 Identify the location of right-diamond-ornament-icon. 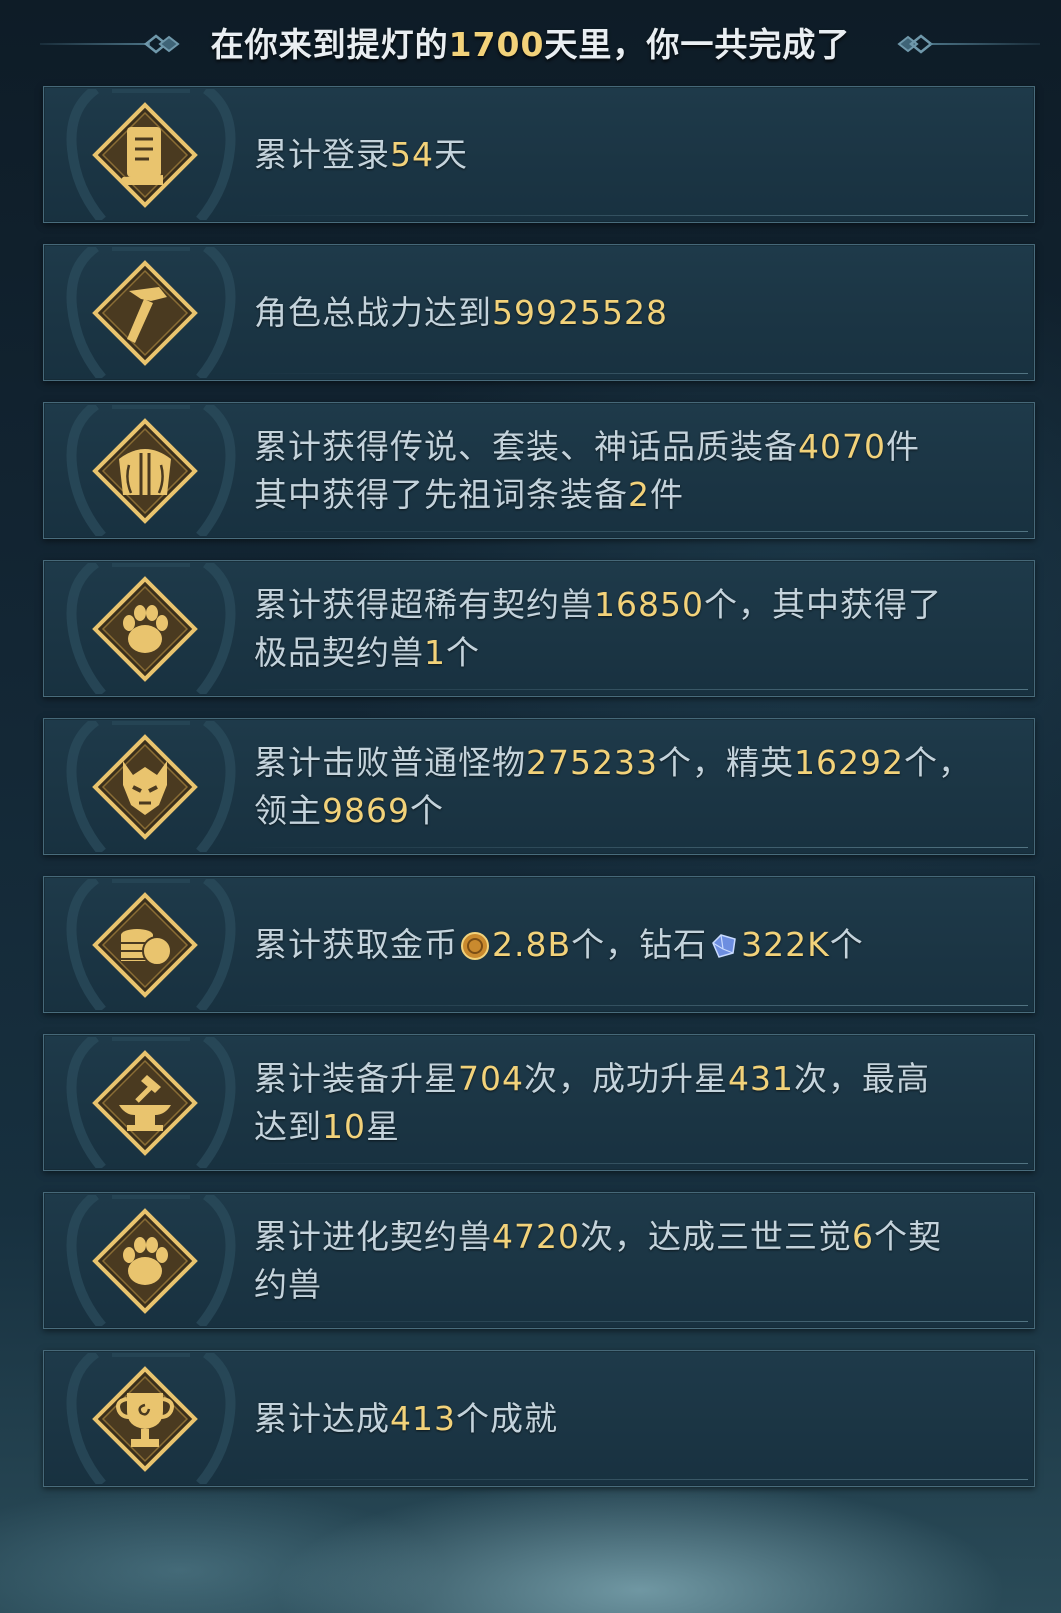
(915, 44).